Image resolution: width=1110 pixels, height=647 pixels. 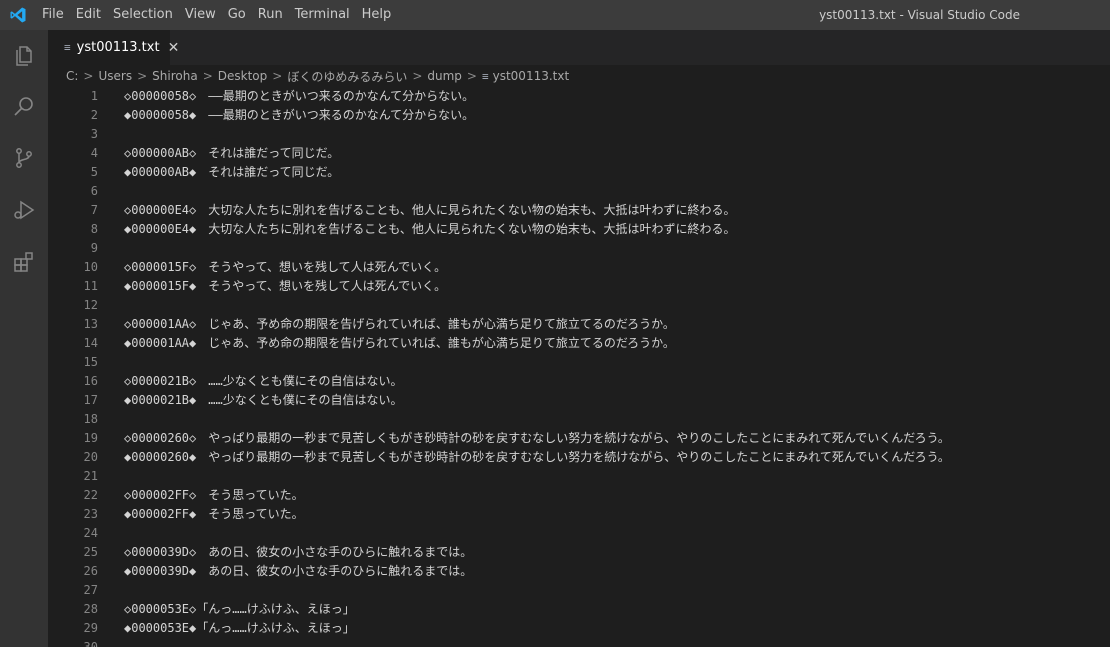 What do you see at coordinates (214, 495) in the screenshot?
I see `line-text: ◇000002FF◇ そう思っていた。` at bounding box center [214, 495].